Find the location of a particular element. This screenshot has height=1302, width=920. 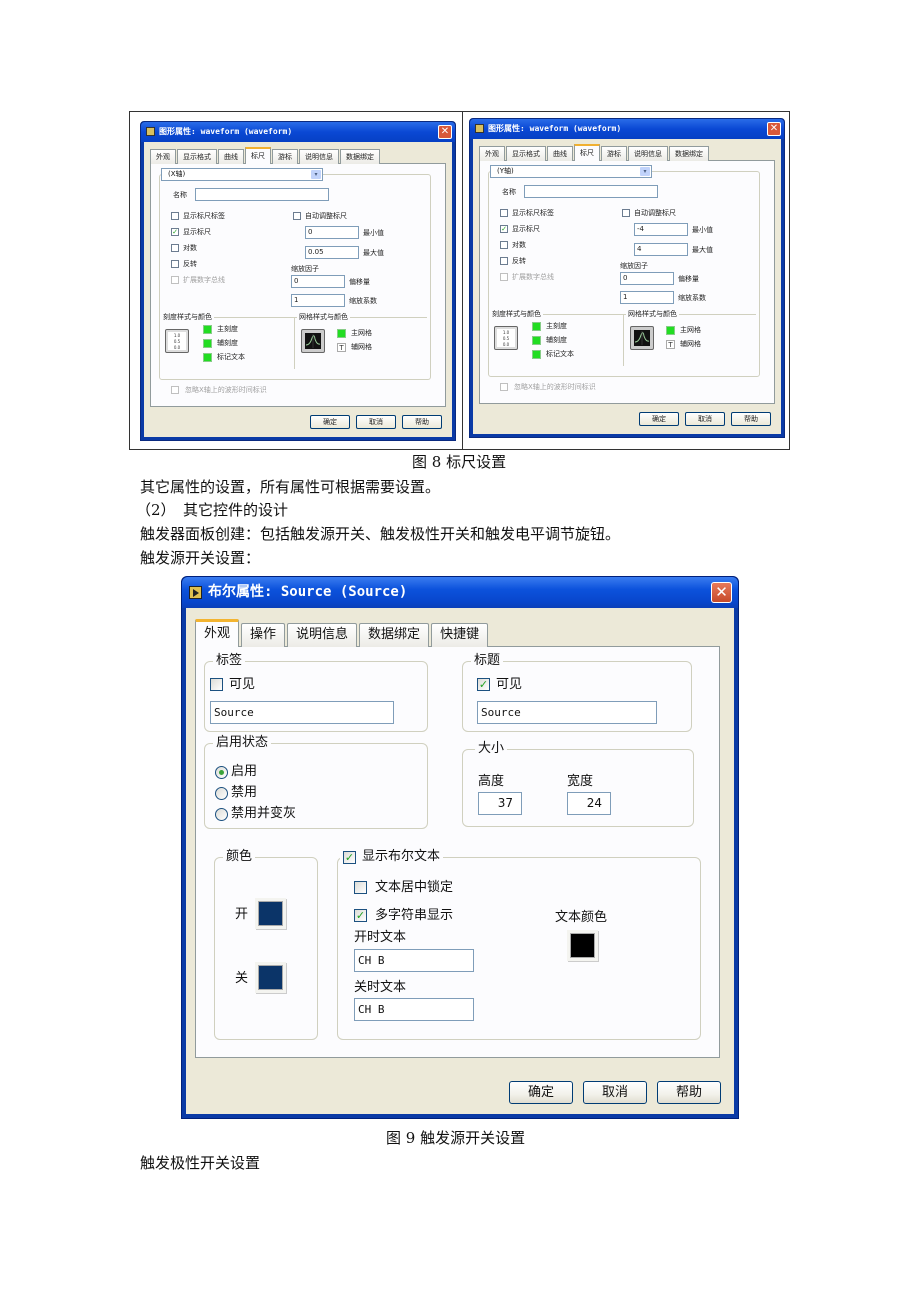

axis-select: (Y轴) ▾ is located at coordinates (571, 171).